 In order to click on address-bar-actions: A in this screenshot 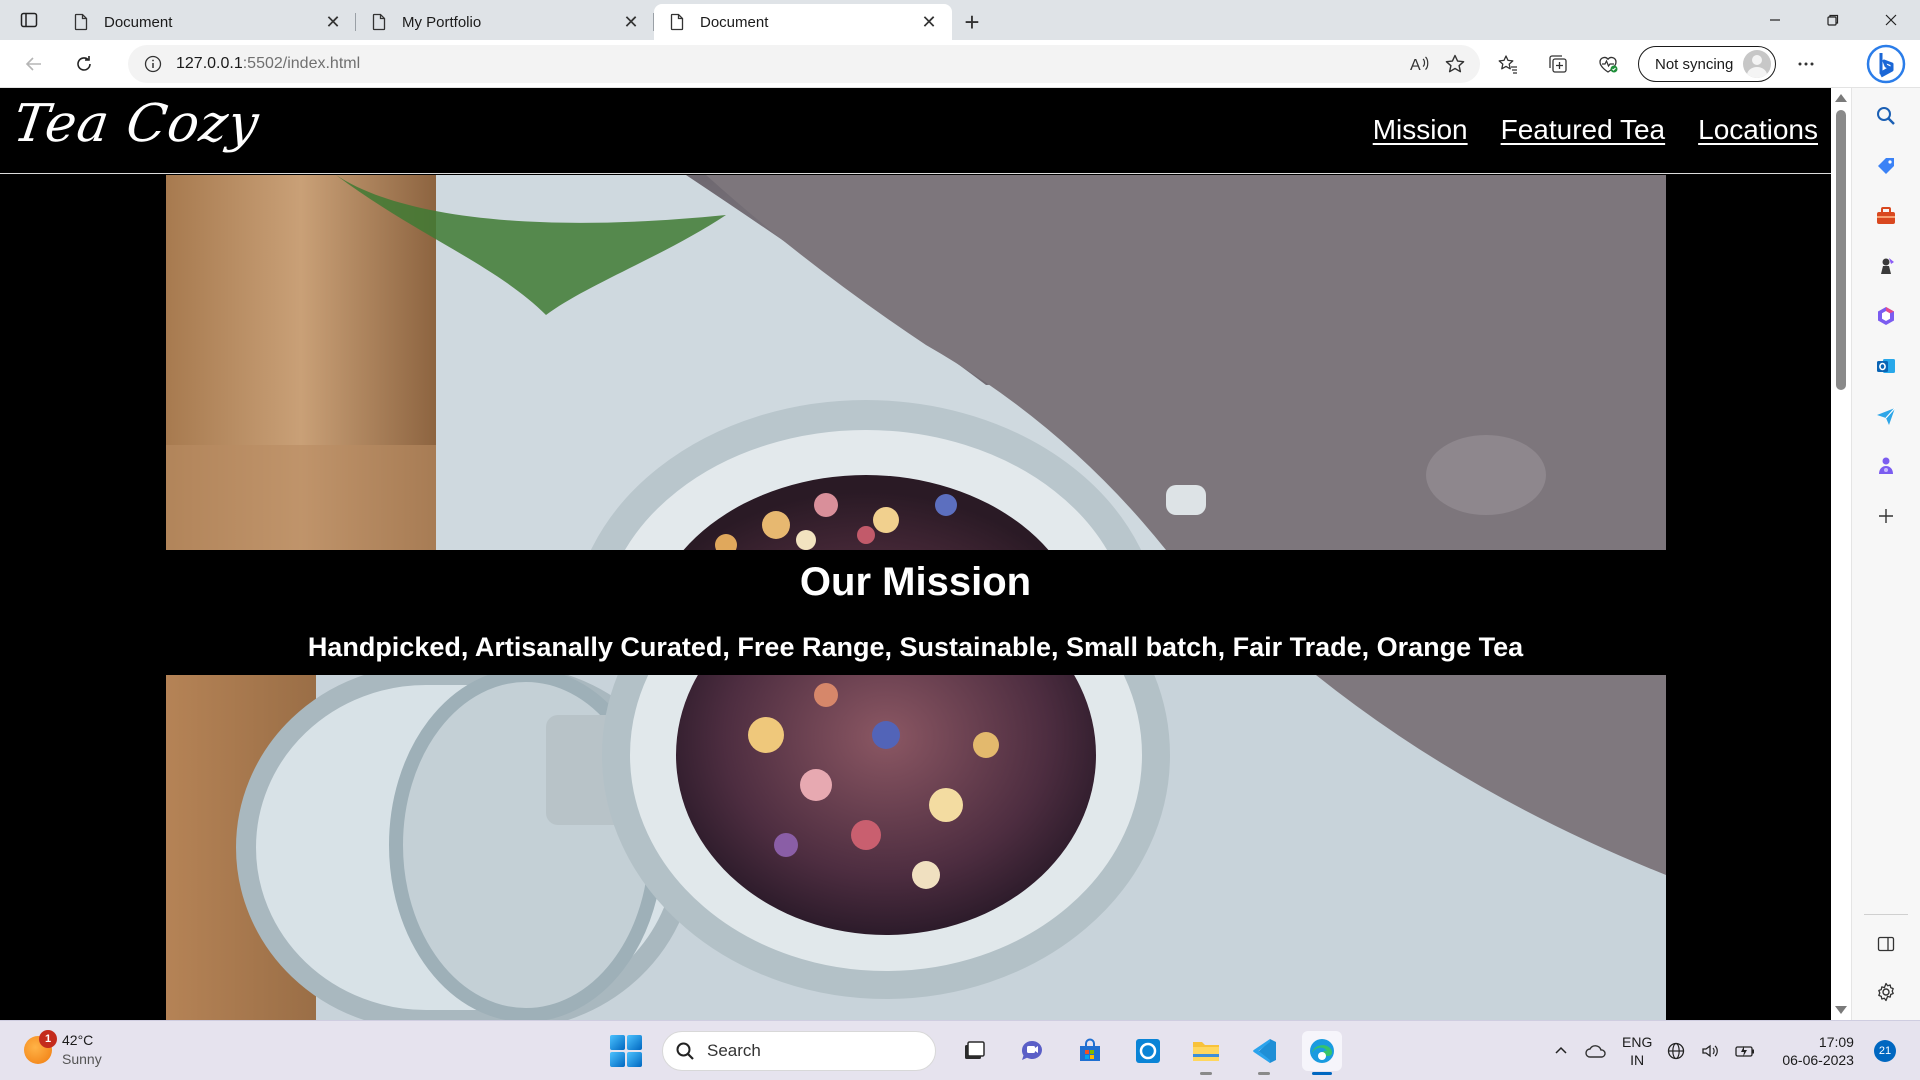, I will do `click(1437, 64)`.